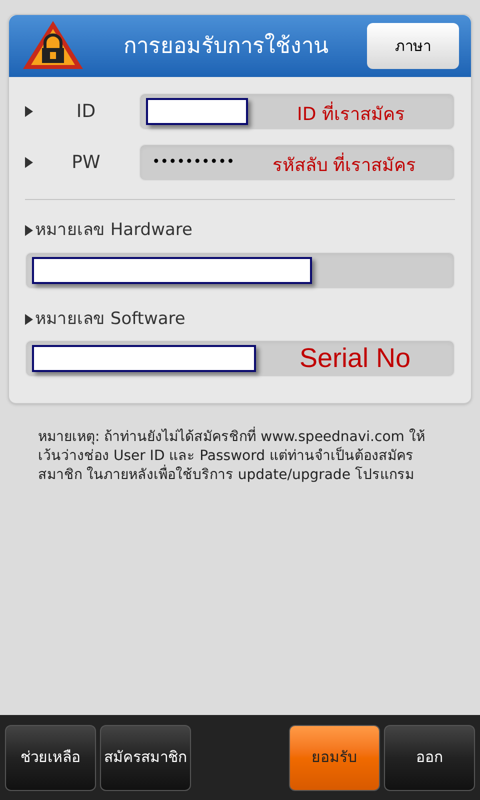  I want to click on input-field: •••••••••• รหัสลับ ที่เราสมัคร, so click(297, 162).